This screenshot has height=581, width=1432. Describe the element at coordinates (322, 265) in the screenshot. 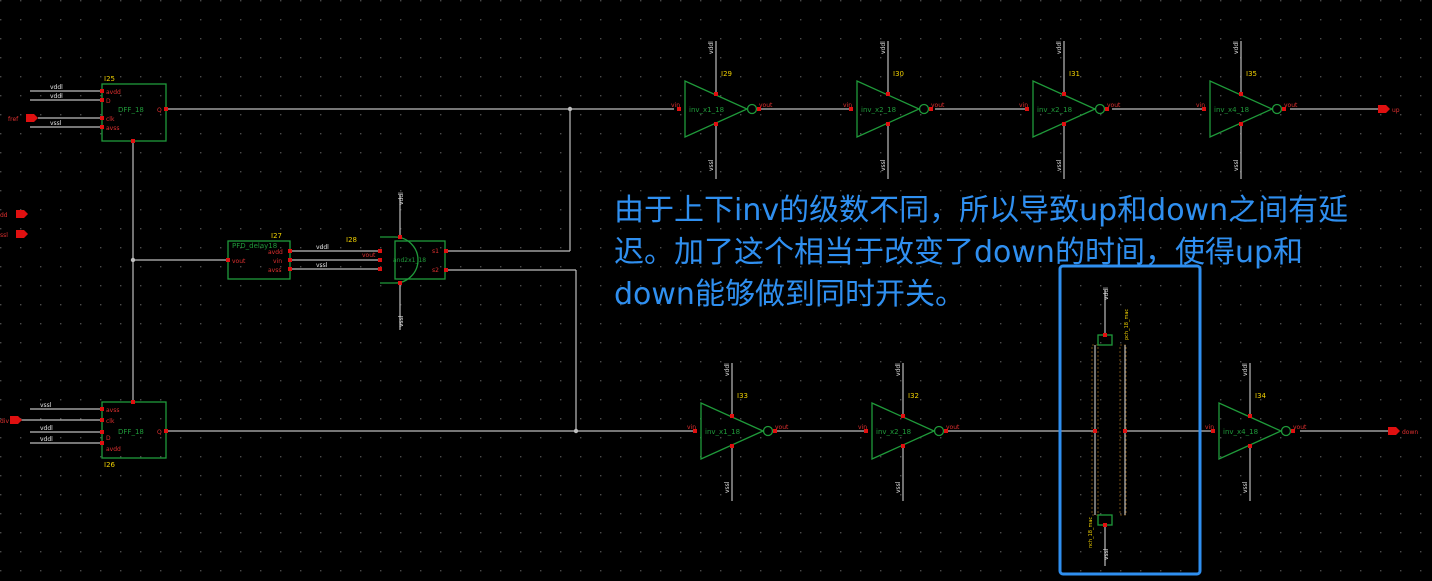

I see `delay-wire-label-vssl: vssl` at that location.